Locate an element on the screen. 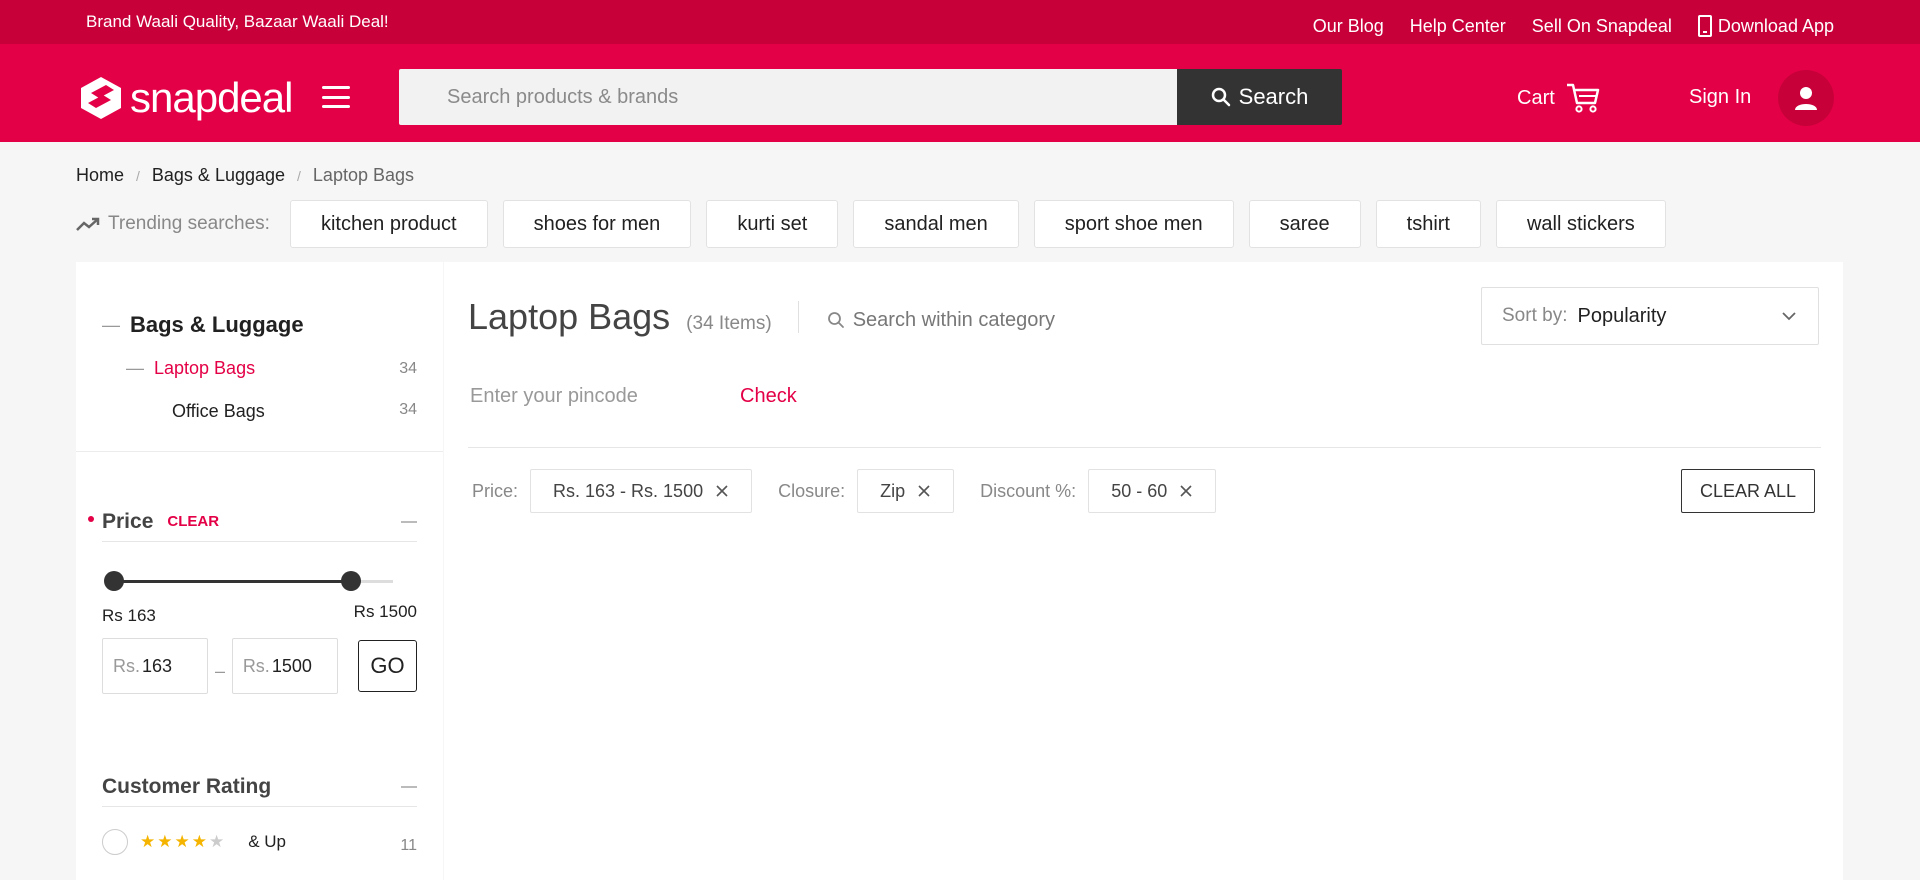 Image resolution: width=1920 pixels, height=880 pixels. filter-label-discount: Discount %: is located at coordinates (1028, 490).